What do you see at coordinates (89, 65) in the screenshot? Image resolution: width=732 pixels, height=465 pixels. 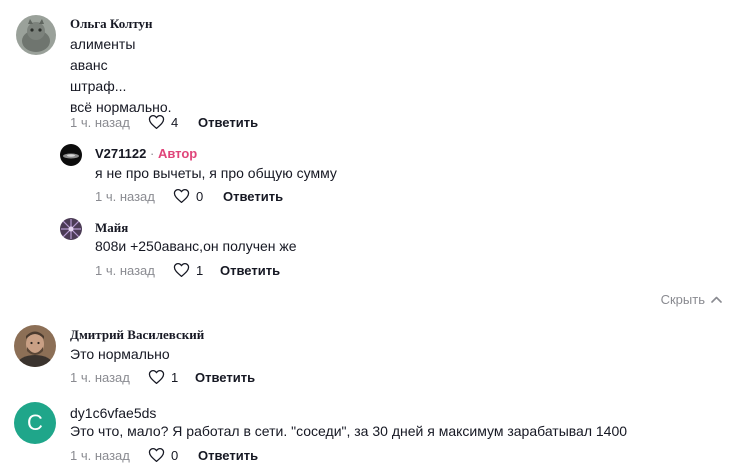 I see `comment-text-line: аванс` at bounding box center [89, 65].